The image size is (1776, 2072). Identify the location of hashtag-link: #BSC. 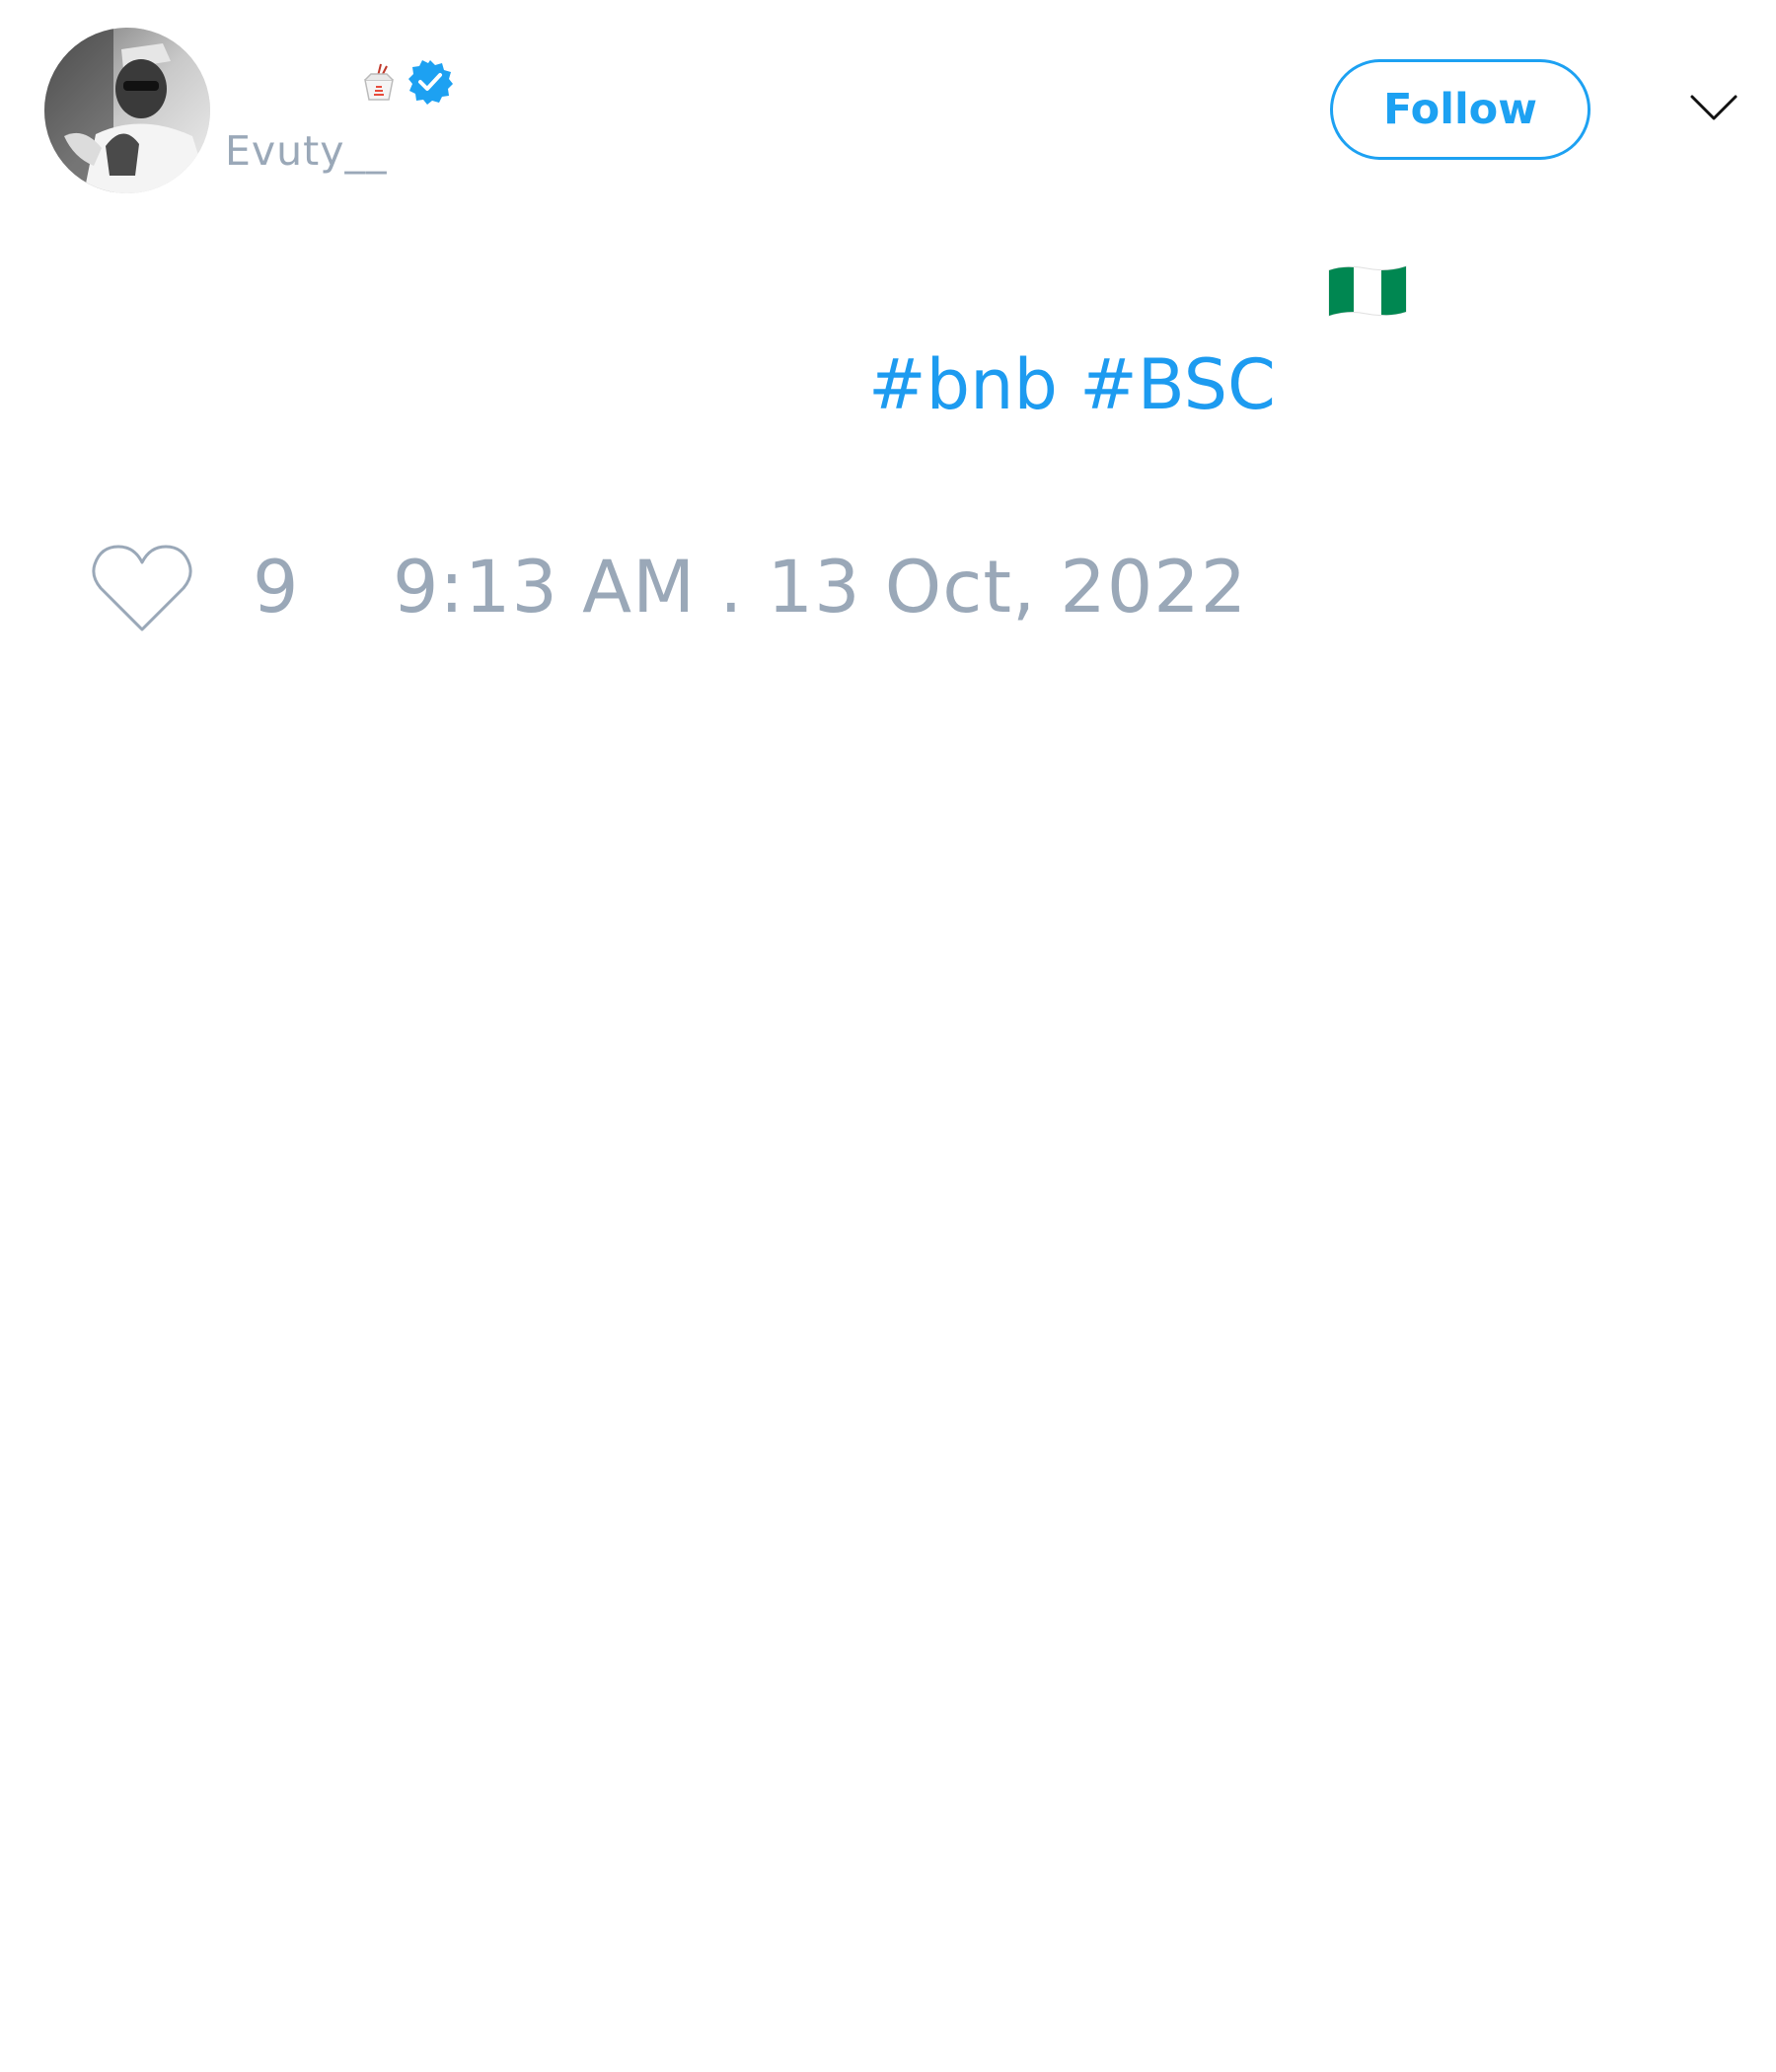
(1178, 385).